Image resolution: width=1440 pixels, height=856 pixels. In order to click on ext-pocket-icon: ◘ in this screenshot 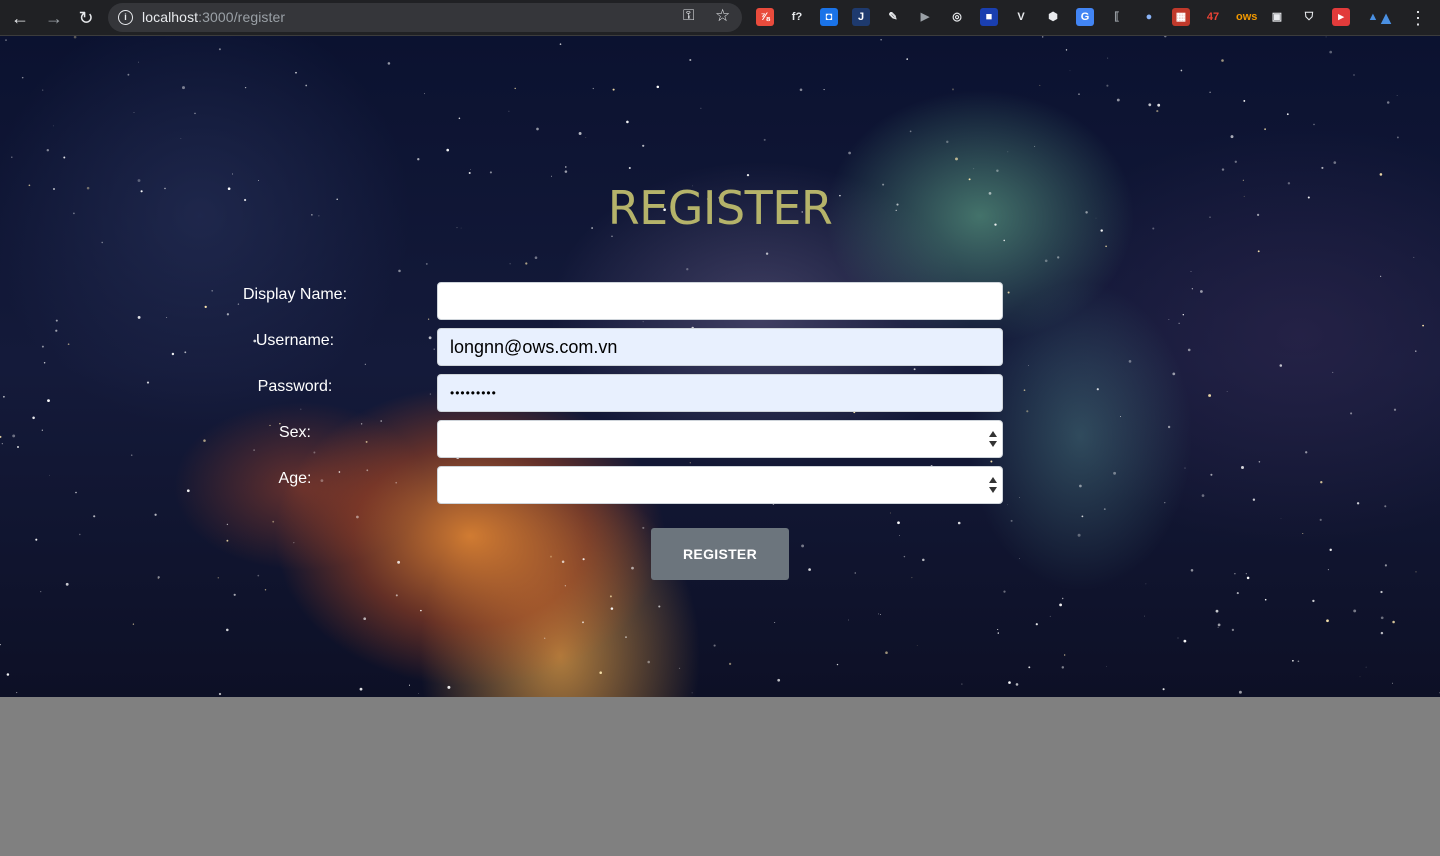, I will do `click(829, 17)`.